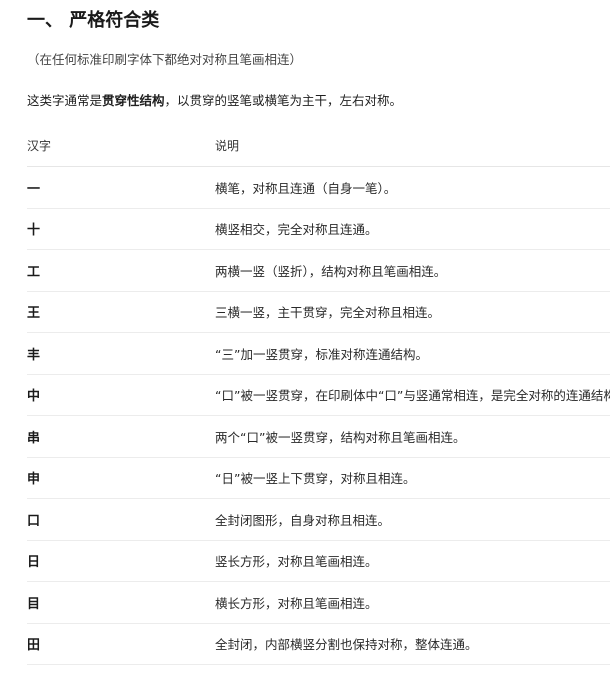 This screenshot has width=610, height=679. I want to click on character-cell: 日, so click(121, 561).